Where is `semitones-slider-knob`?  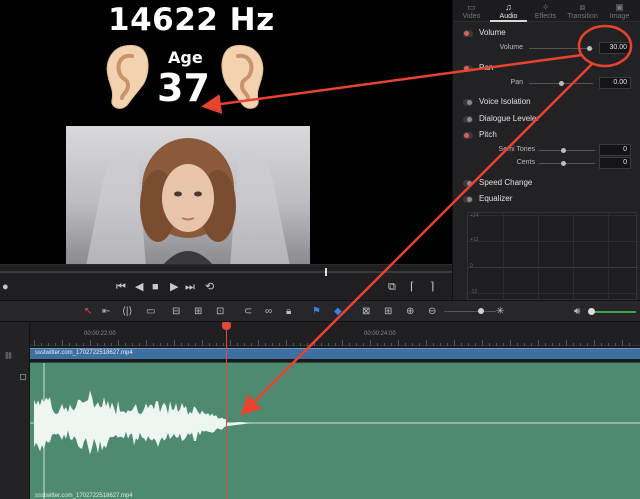
semitones-slider-knob is located at coordinates (563, 150).